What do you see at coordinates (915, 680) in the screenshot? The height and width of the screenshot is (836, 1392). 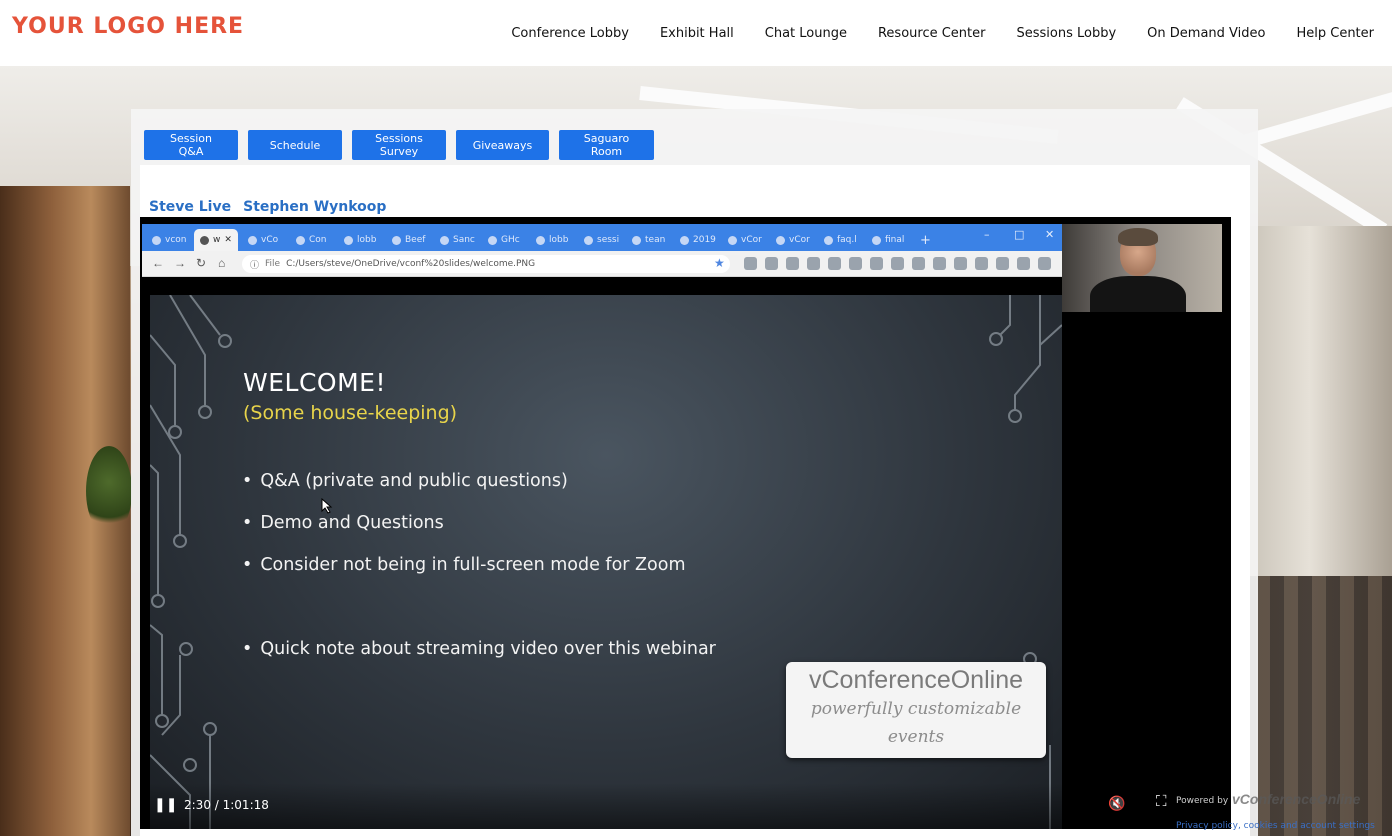 I see `brand-logo-text: vConferenceOnline` at bounding box center [915, 680].